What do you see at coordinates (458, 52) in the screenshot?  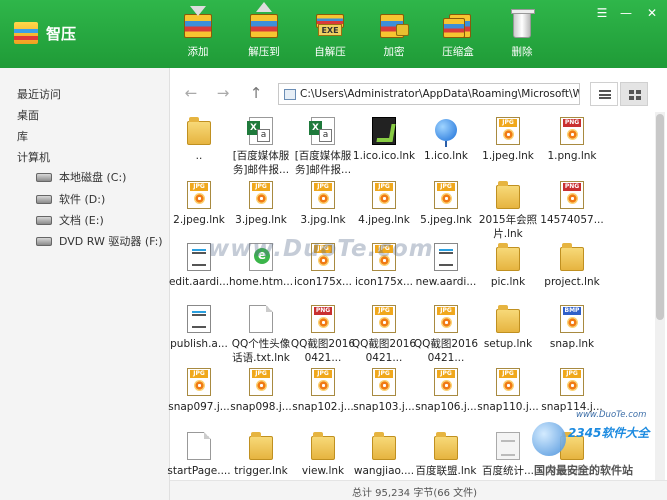 I see `compress-box-button-label: 压缩盒` at bounding box center [458, 52].